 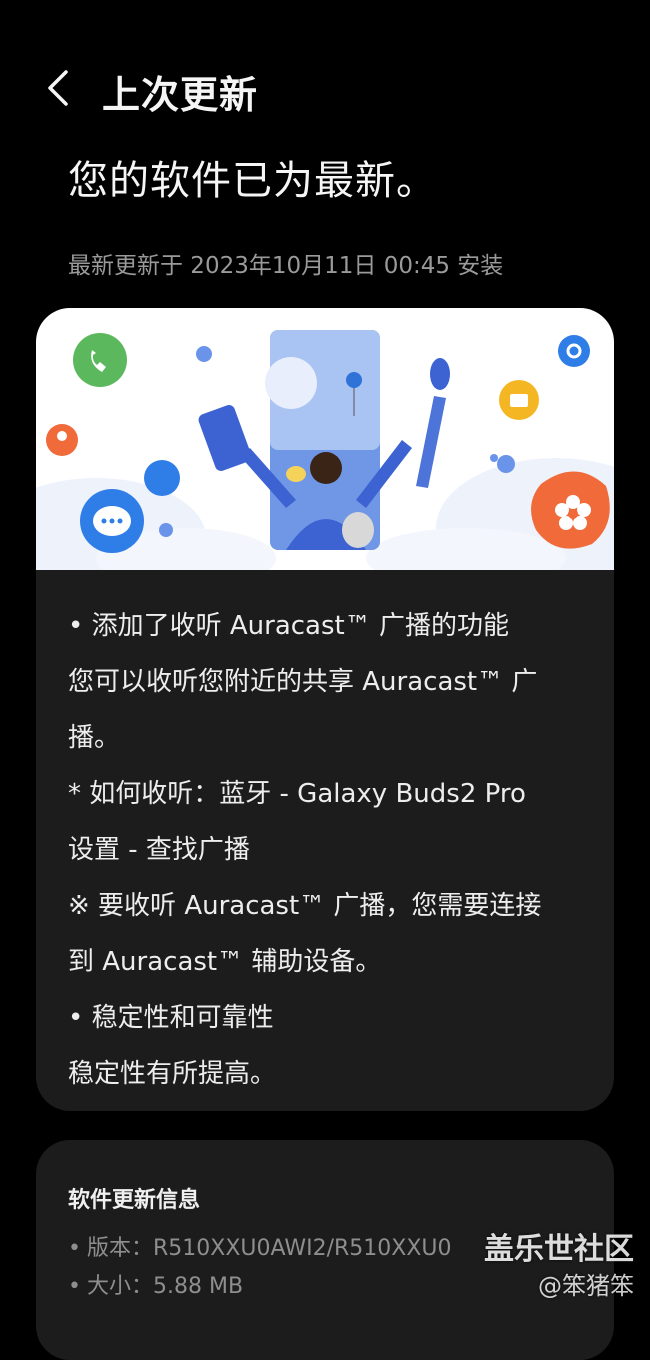 I want to click on back-button, so click(x=58, y=88).